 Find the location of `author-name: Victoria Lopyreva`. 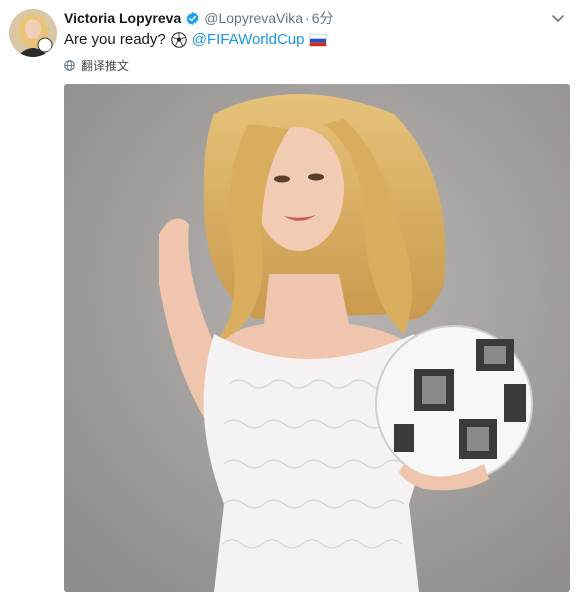

author-name: Victoria Lopyreva is located at coordinates (122, 18).